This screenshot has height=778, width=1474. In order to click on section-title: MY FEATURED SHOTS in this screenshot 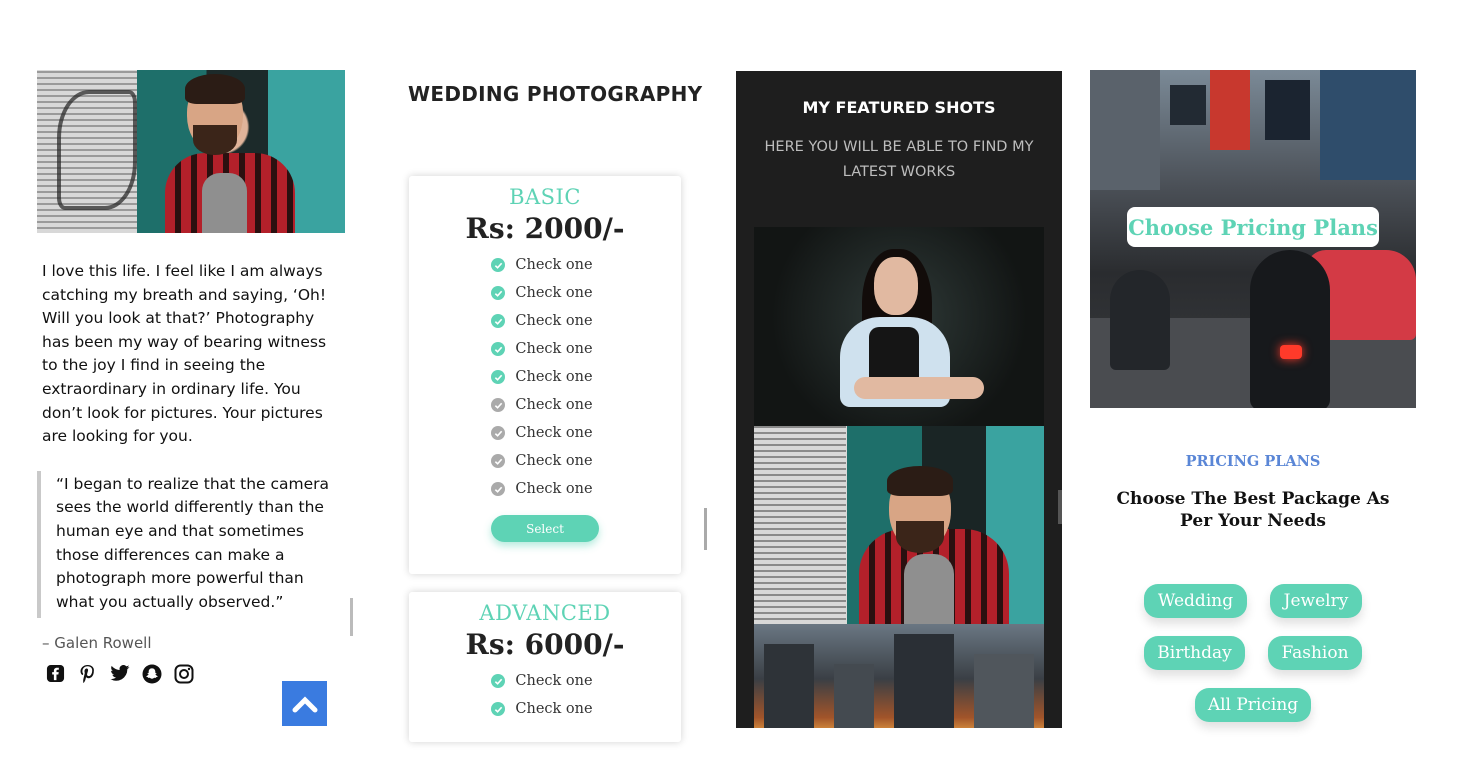, I will do `click(899, 107)`.